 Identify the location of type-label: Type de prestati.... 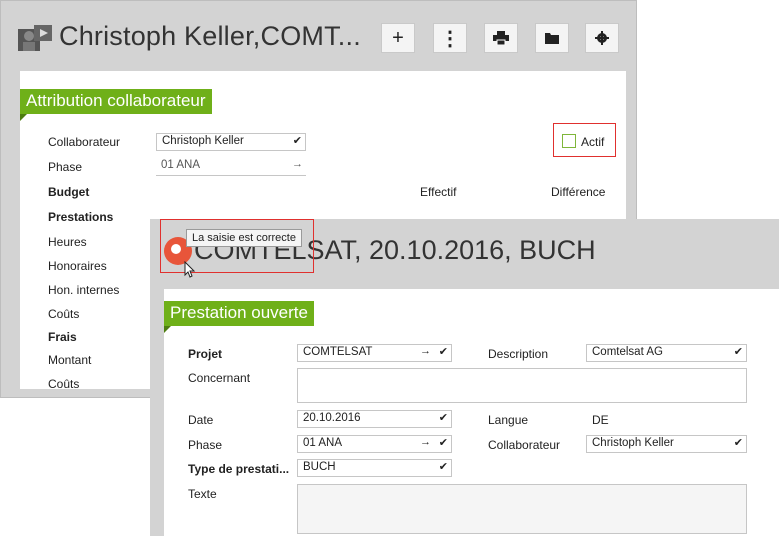
(239, 469).